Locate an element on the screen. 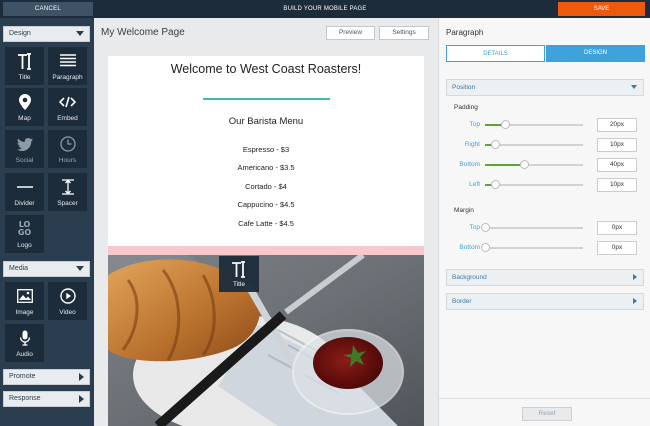 This screenshot has height=426, width=650. panel-title: Paragraph is located at coordinates (465, 32).